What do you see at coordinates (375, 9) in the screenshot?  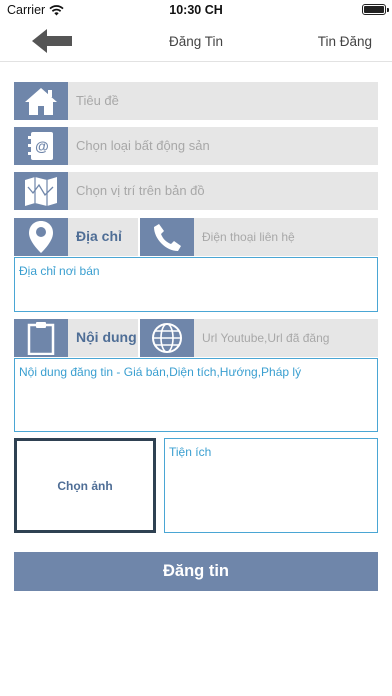 I see `battery-icon` at bounding box center [375, 9].